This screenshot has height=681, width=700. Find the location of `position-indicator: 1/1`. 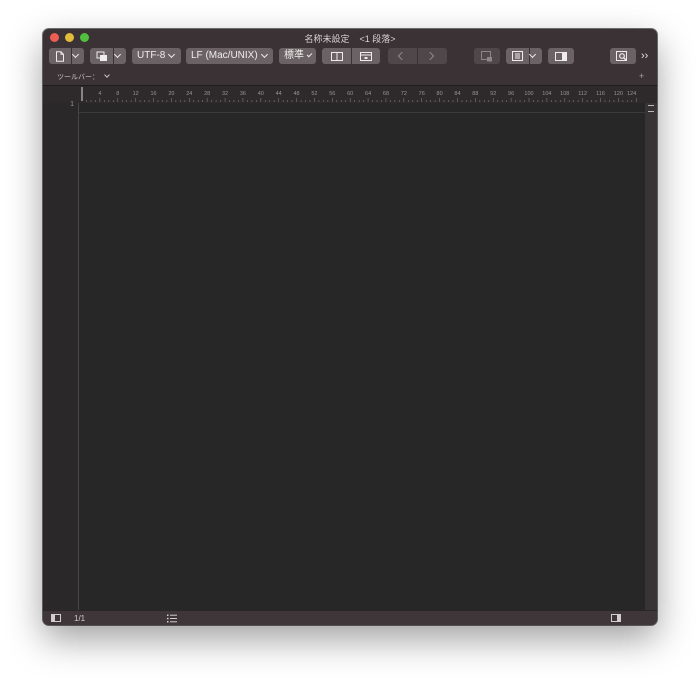

position-indicator: 1/1 is located at coordinates (80, 618).